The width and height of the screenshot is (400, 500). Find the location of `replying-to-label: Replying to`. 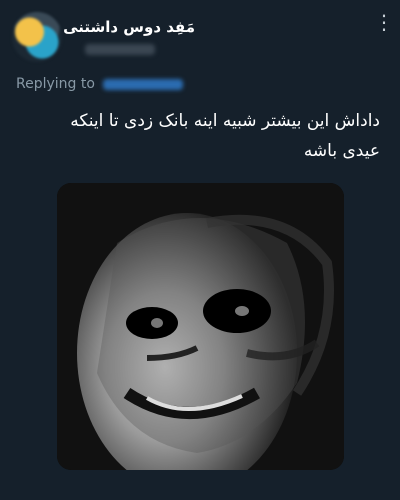

replying-to-label: Replying to is located at coordinates (55, 84).